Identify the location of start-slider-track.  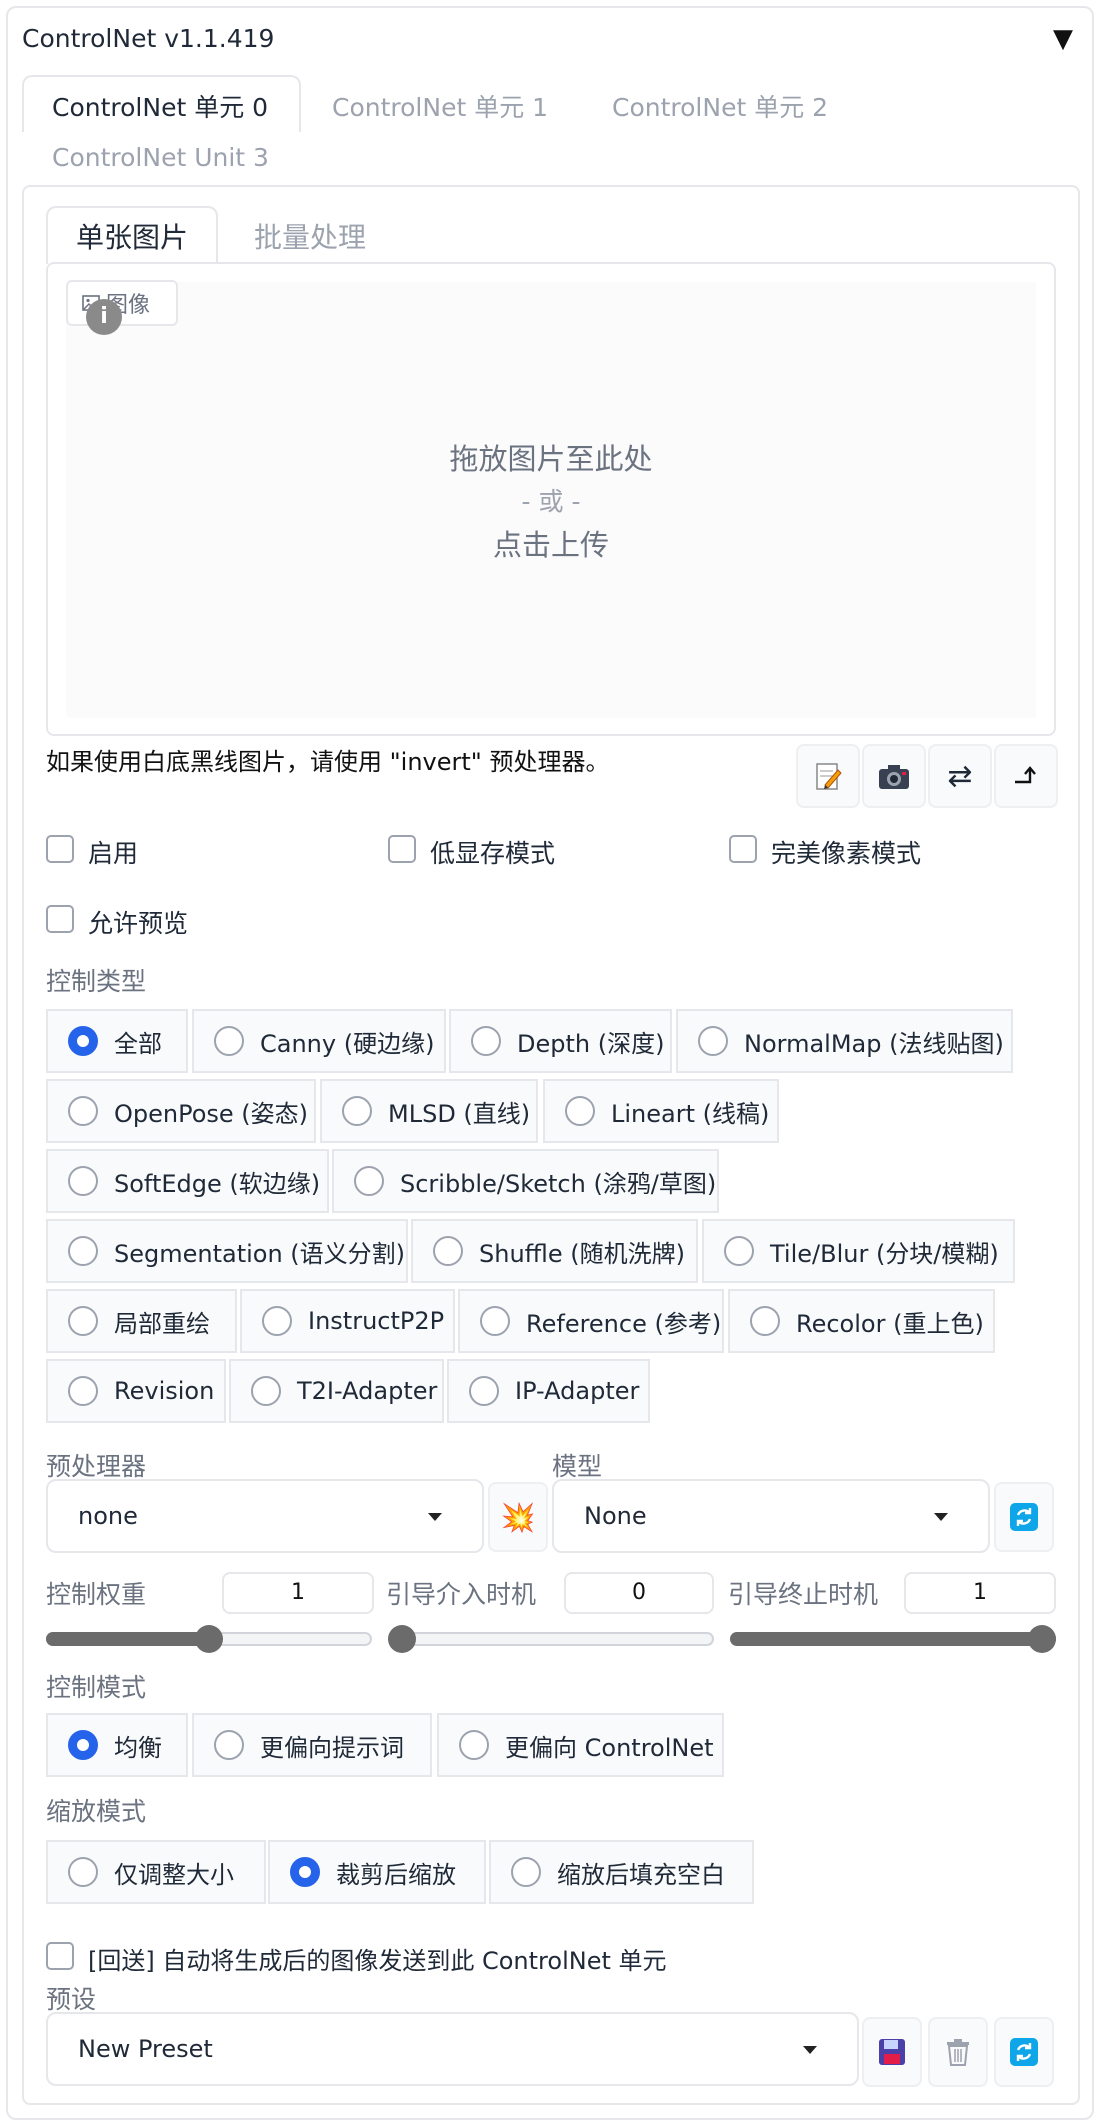
(551, 1639).